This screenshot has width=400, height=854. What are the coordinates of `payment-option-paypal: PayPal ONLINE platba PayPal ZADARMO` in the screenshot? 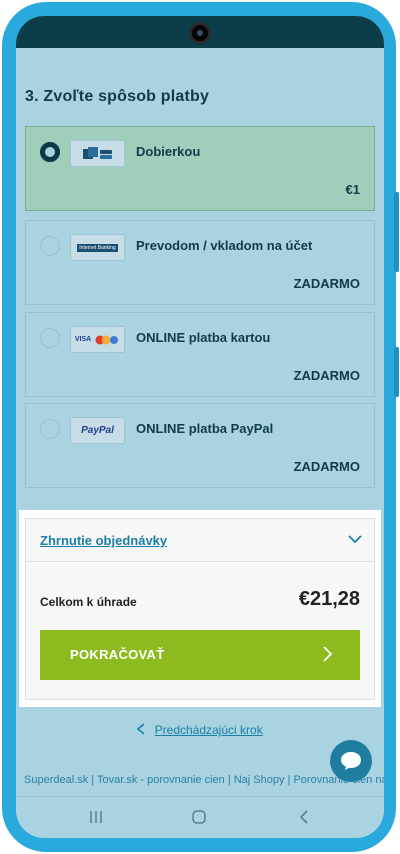 It's located at (200, 445).